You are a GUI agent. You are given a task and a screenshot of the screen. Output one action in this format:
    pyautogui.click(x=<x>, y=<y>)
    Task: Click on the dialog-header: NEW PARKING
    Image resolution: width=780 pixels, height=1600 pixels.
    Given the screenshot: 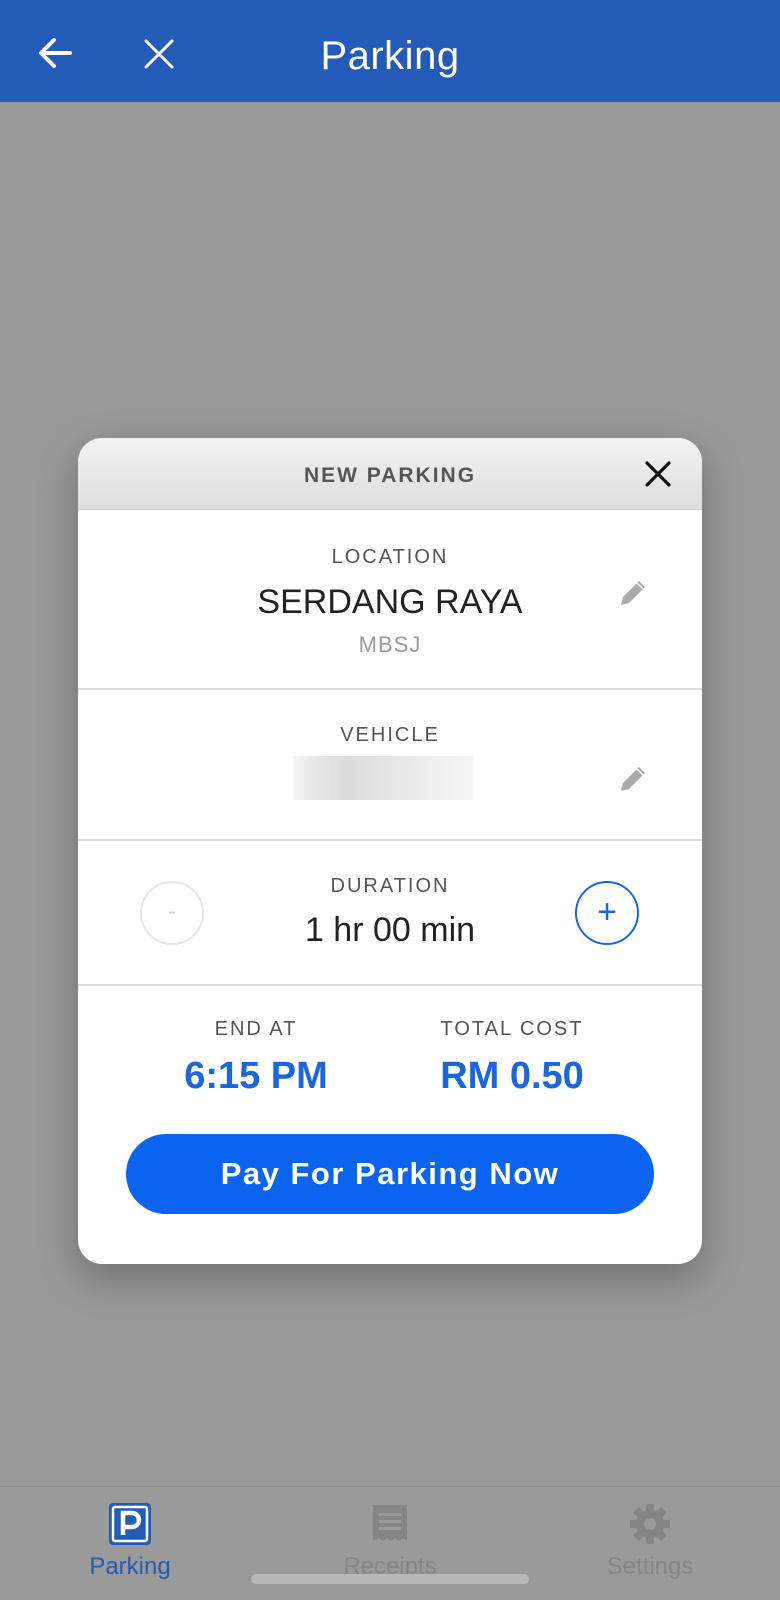 What is the action you would take?
    pyautogui.click(x=390, y=474)
    